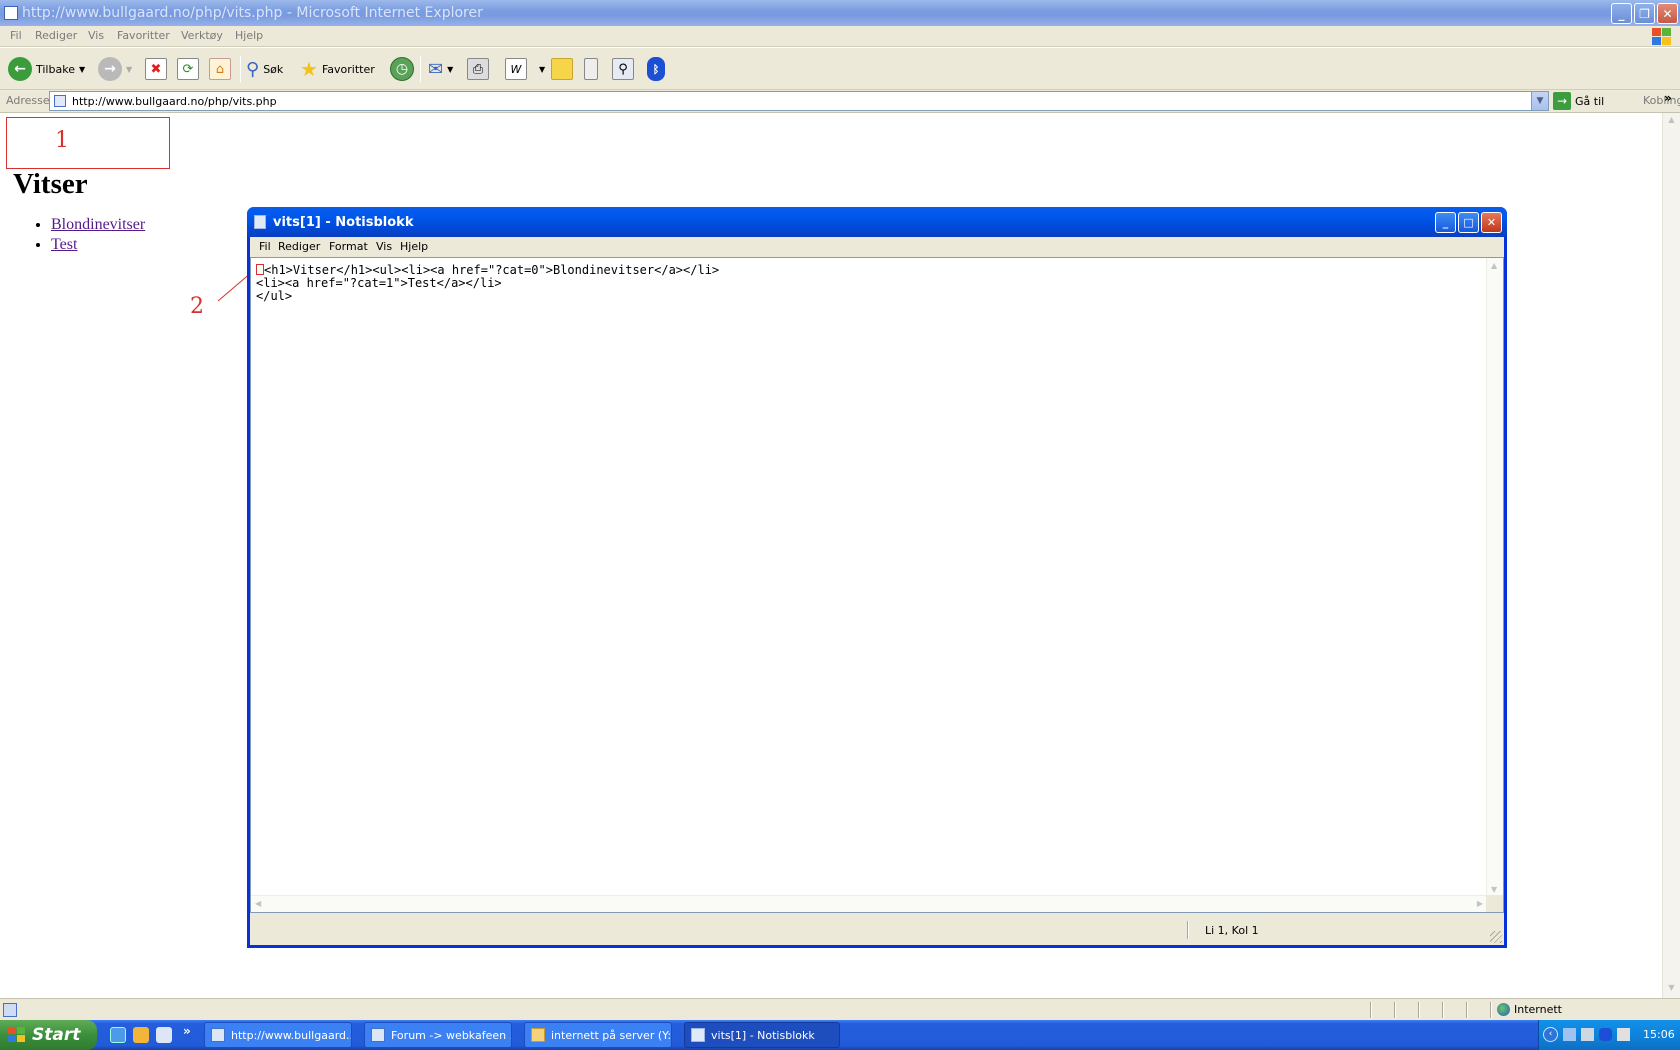 This screenshot has height=1050, width=1680. I want to click on notepad-close-button: ✕, so click(1491, 222).